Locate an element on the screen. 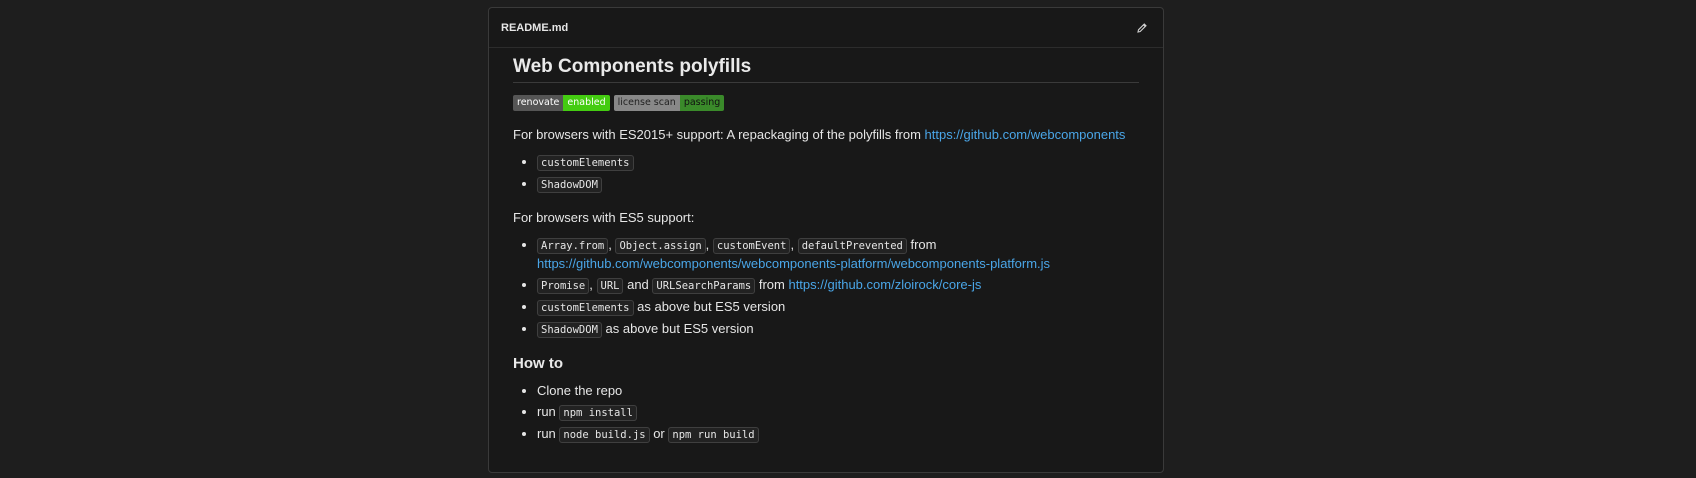  code-object-assign: Object.assign is located at coordinates (660, 246).